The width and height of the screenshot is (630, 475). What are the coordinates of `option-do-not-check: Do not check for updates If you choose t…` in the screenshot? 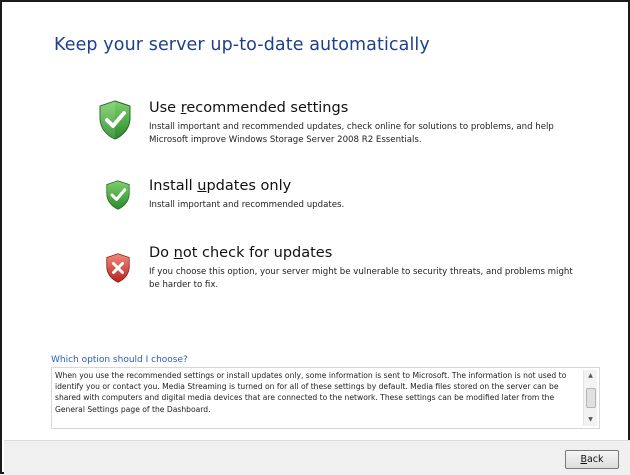 It's located at (338, 275).